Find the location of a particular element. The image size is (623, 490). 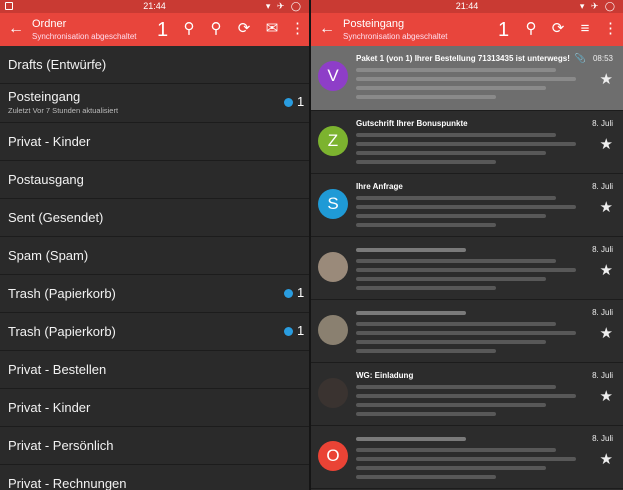

folder-item: Privat - Persönlich is located at coordinates (154, 446).